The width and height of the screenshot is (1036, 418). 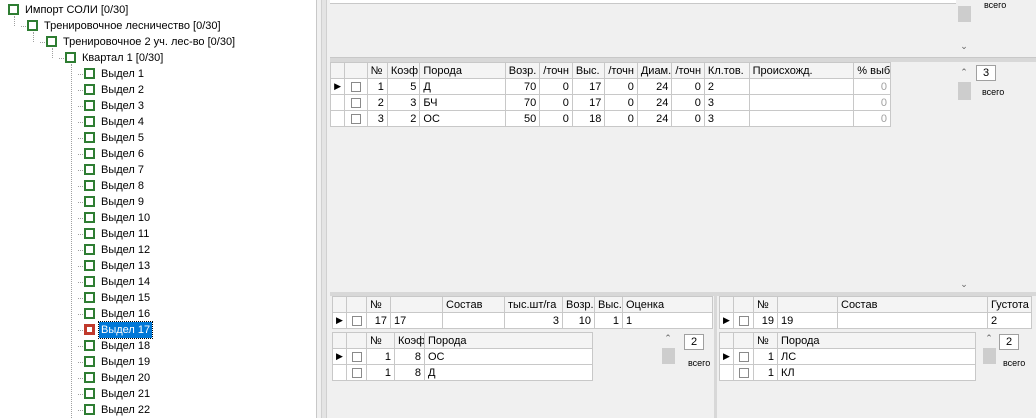 I want to click on column-header, so click(x=416, y=304).